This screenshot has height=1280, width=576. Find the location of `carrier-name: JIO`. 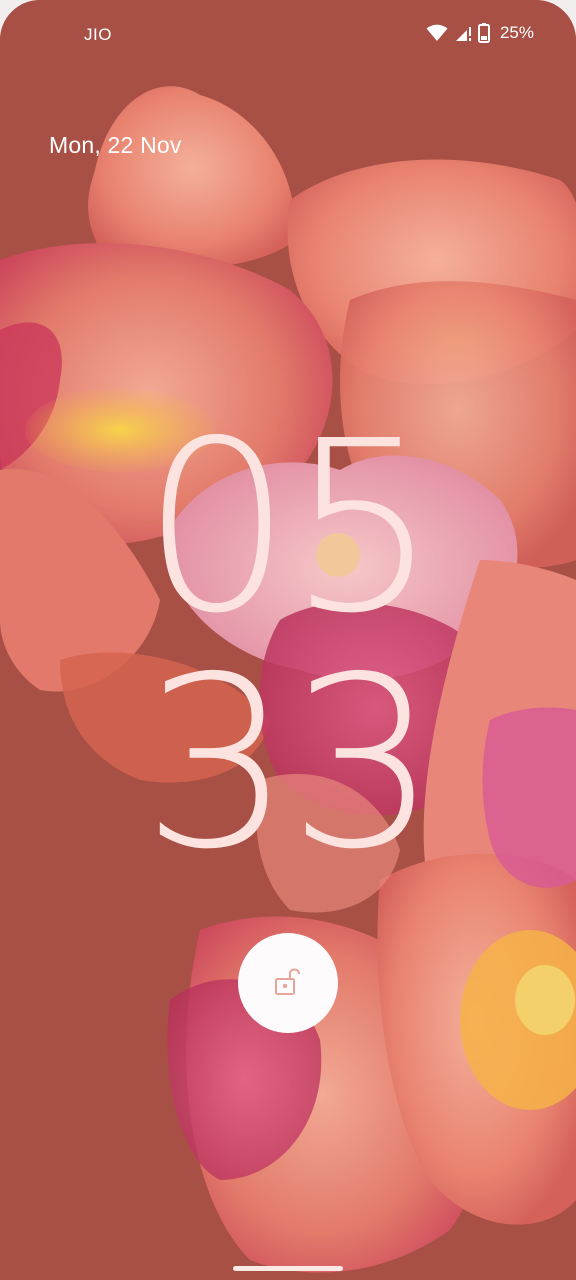

carrier-name: JIO is located at coordinates (98, 34).